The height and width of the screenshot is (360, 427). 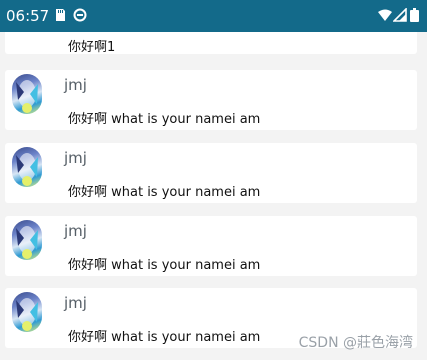 I want to click on battery-icon, so click(x=414, y=15).